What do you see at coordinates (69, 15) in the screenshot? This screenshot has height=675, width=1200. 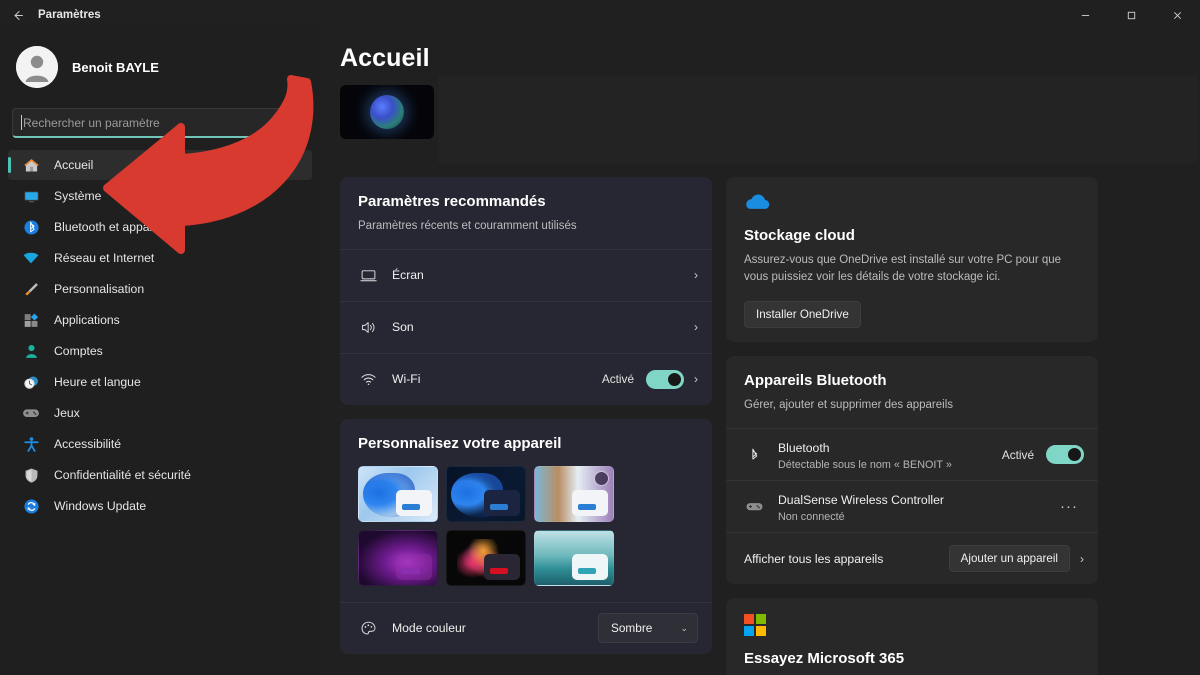 I see `window-title: Paramètres` at bounding box center [69, 15].